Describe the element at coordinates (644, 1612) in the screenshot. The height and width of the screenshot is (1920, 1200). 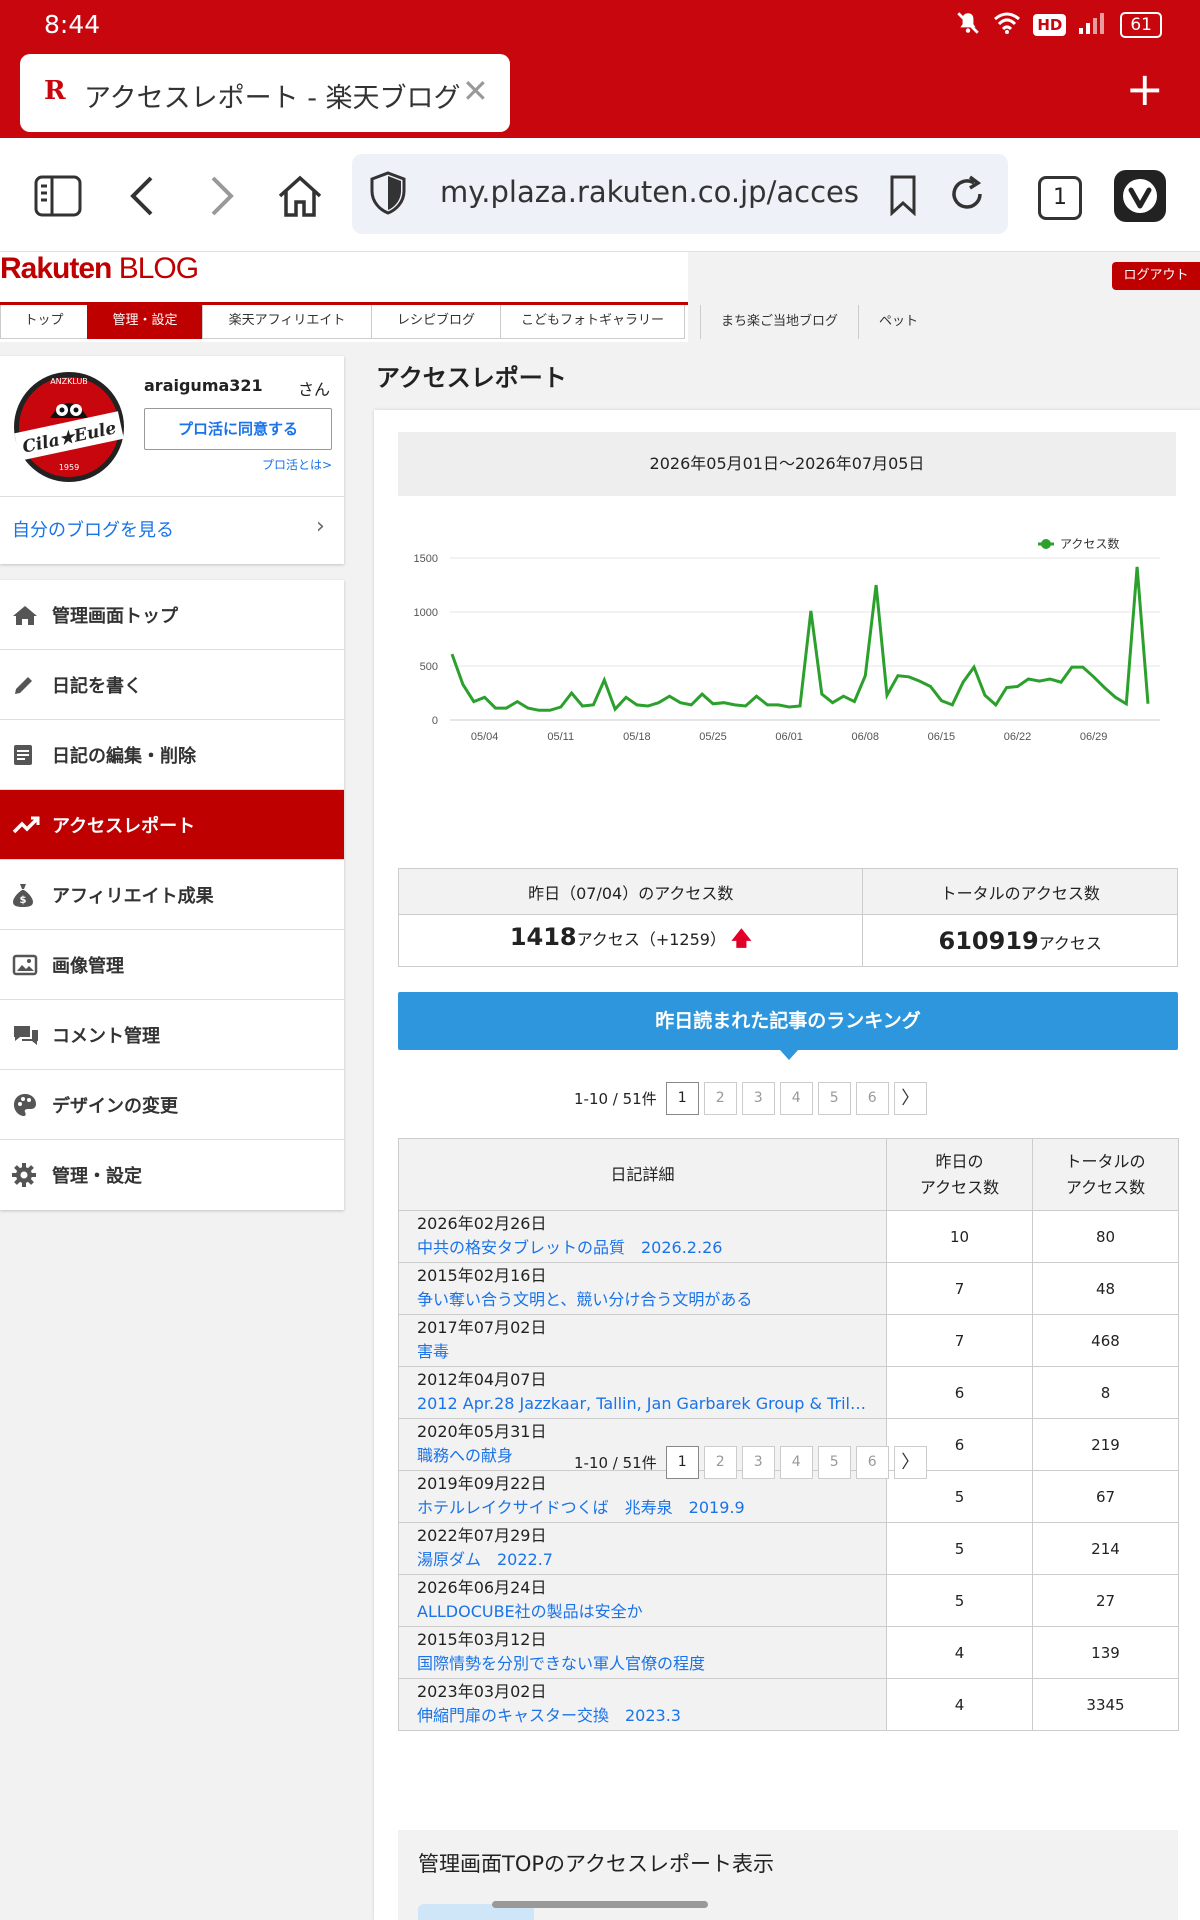
I see `diary-title-link: ALLDOCUBE社の製品は安全か` at that location.